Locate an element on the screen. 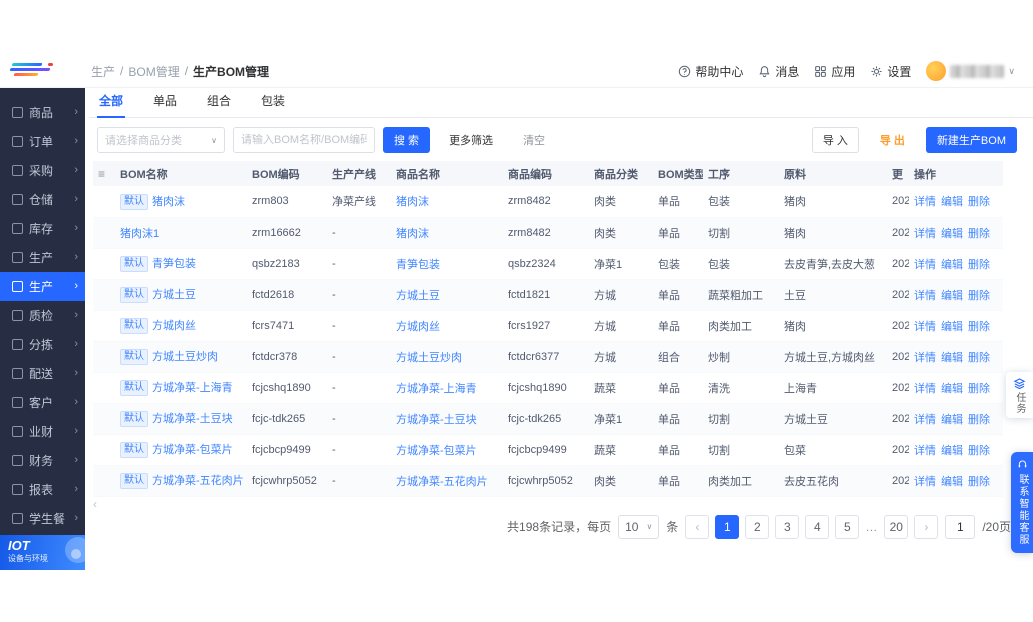 This screenshot has height=622, width=1033. row-select-cell is located at coordinates (104, 202).